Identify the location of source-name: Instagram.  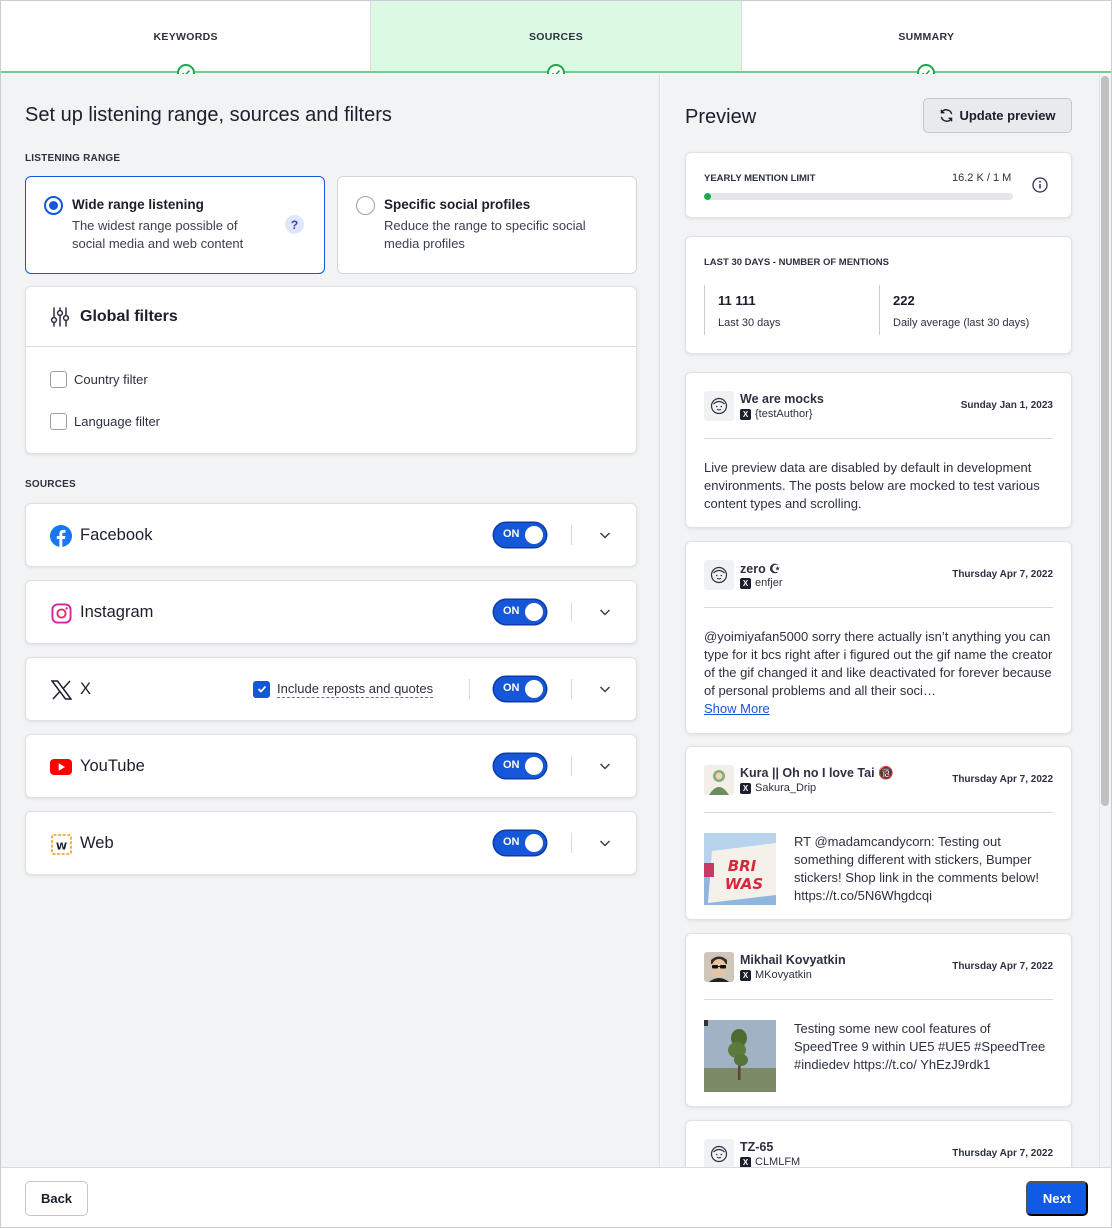
(117, 611).